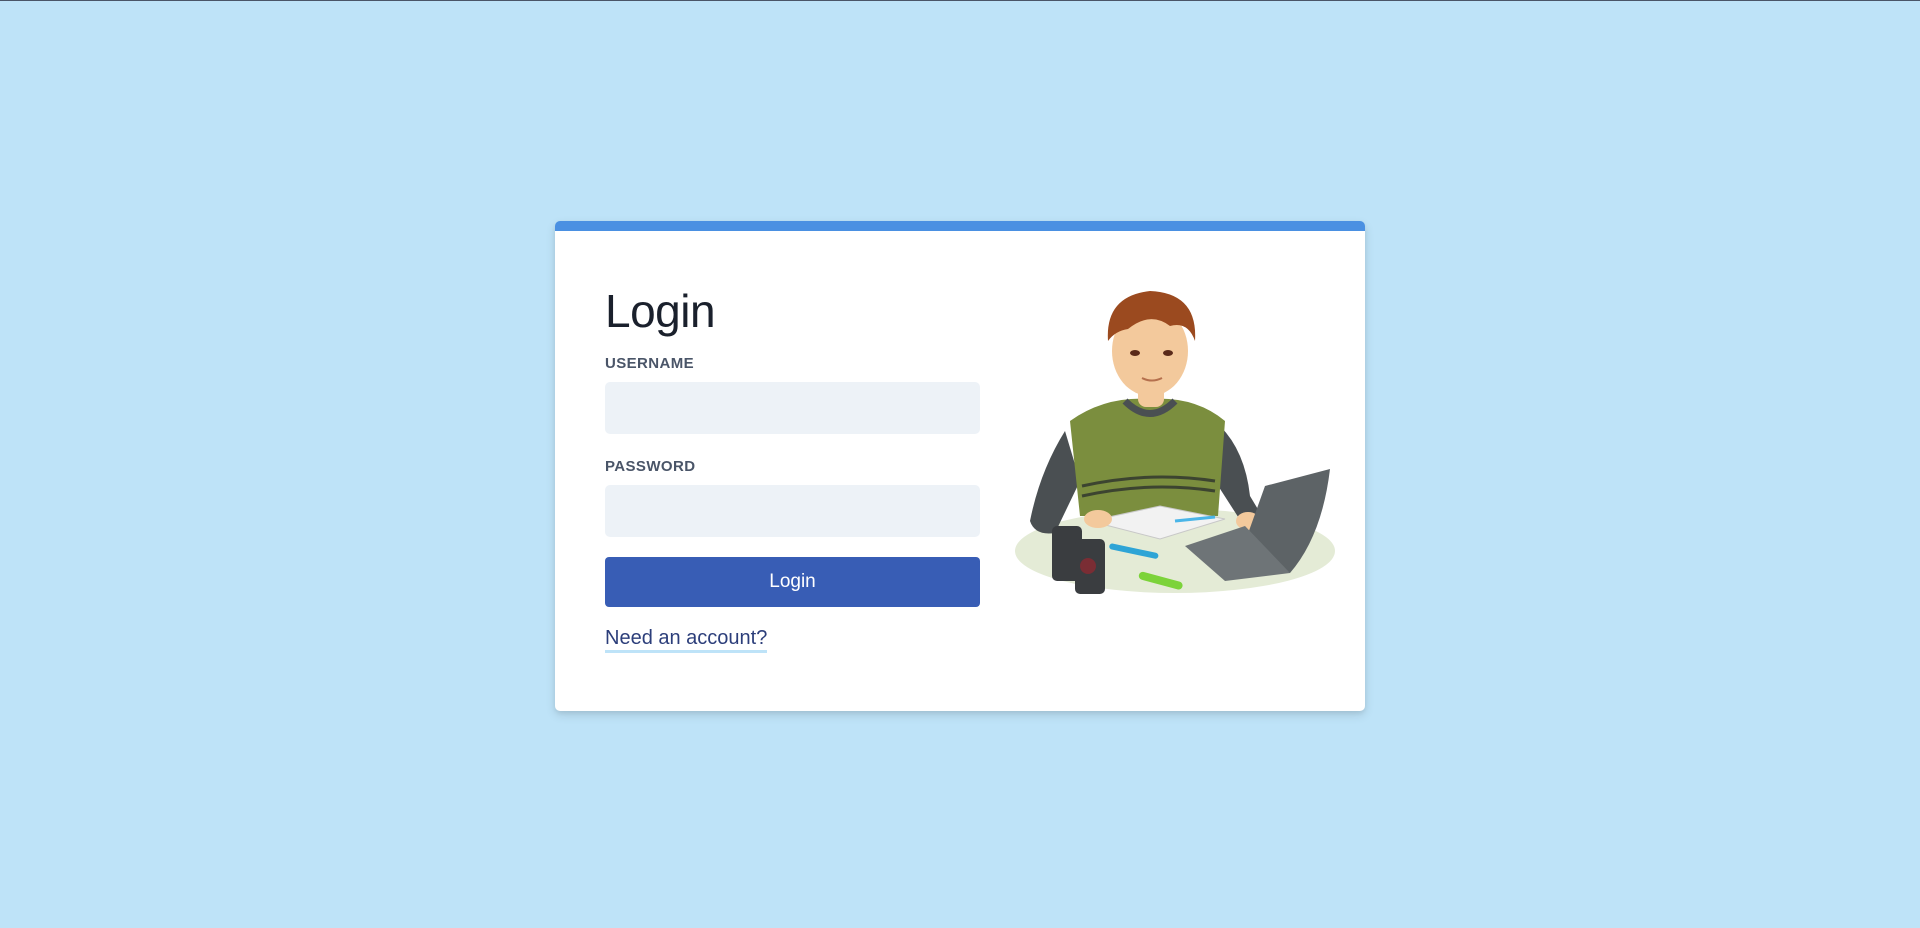 The width and height of the screenshot is (1920, 928). I want to click on username-input, so click(792, 407).